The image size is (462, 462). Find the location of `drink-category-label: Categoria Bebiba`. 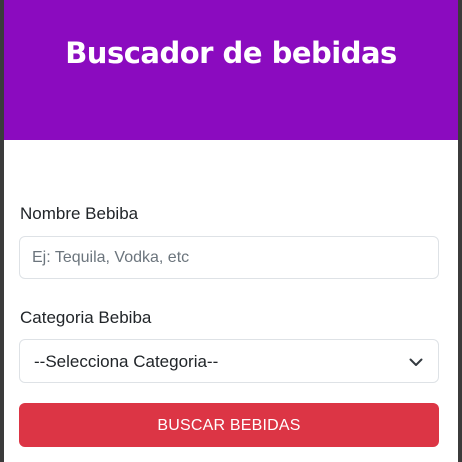

drink-category-label: Categoria Bebiba is located at coordinates (86, 317).